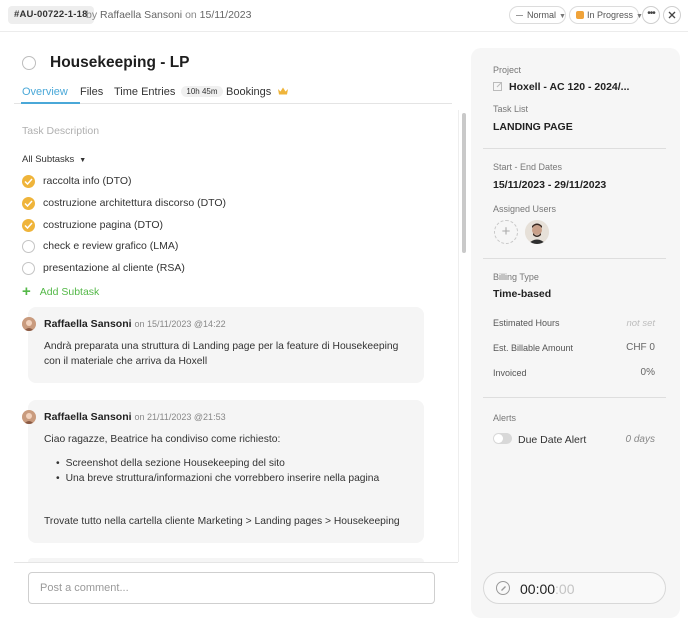 This screenshot has height=627, width=688. Describe the element at coordinates (283, 91) in the screenshot. I see `crown-icon` at that location.